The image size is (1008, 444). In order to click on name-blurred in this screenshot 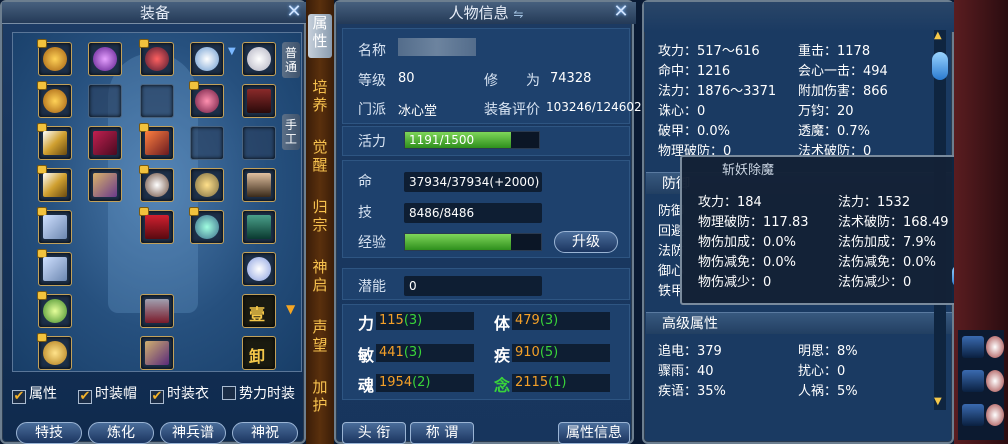, I will do `click(437, 47)`.